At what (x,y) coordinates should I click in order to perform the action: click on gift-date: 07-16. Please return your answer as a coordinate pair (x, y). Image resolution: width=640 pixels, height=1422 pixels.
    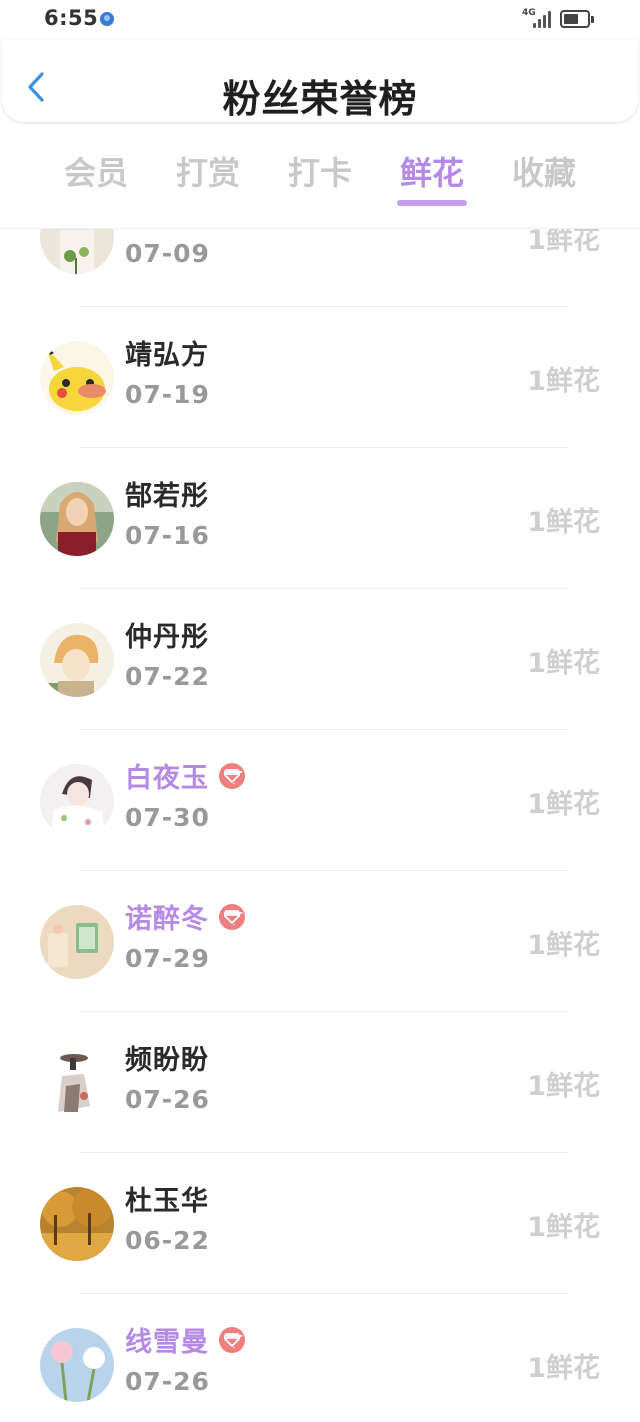
    Looking at the image, I should click on (167, 535).